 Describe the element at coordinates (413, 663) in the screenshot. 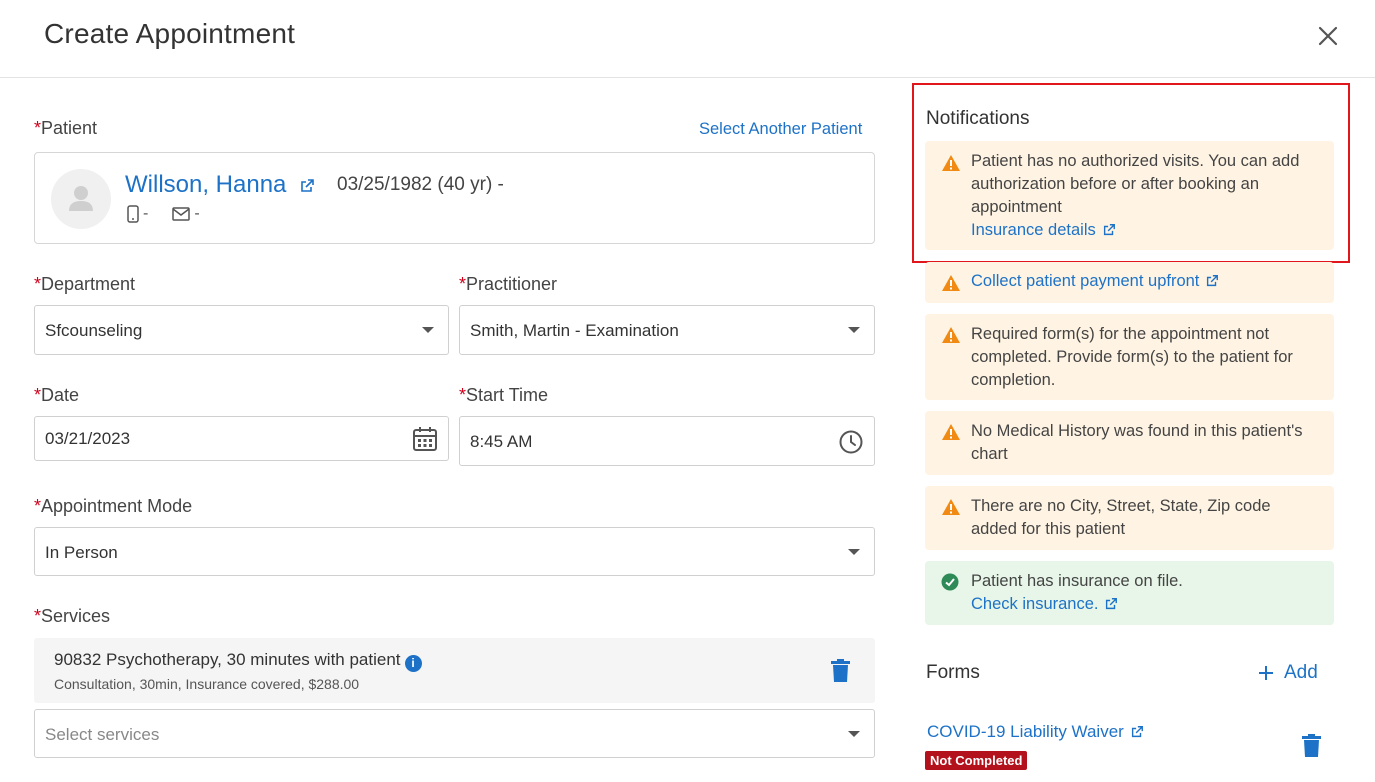

I see `info-icon: i` at that location.